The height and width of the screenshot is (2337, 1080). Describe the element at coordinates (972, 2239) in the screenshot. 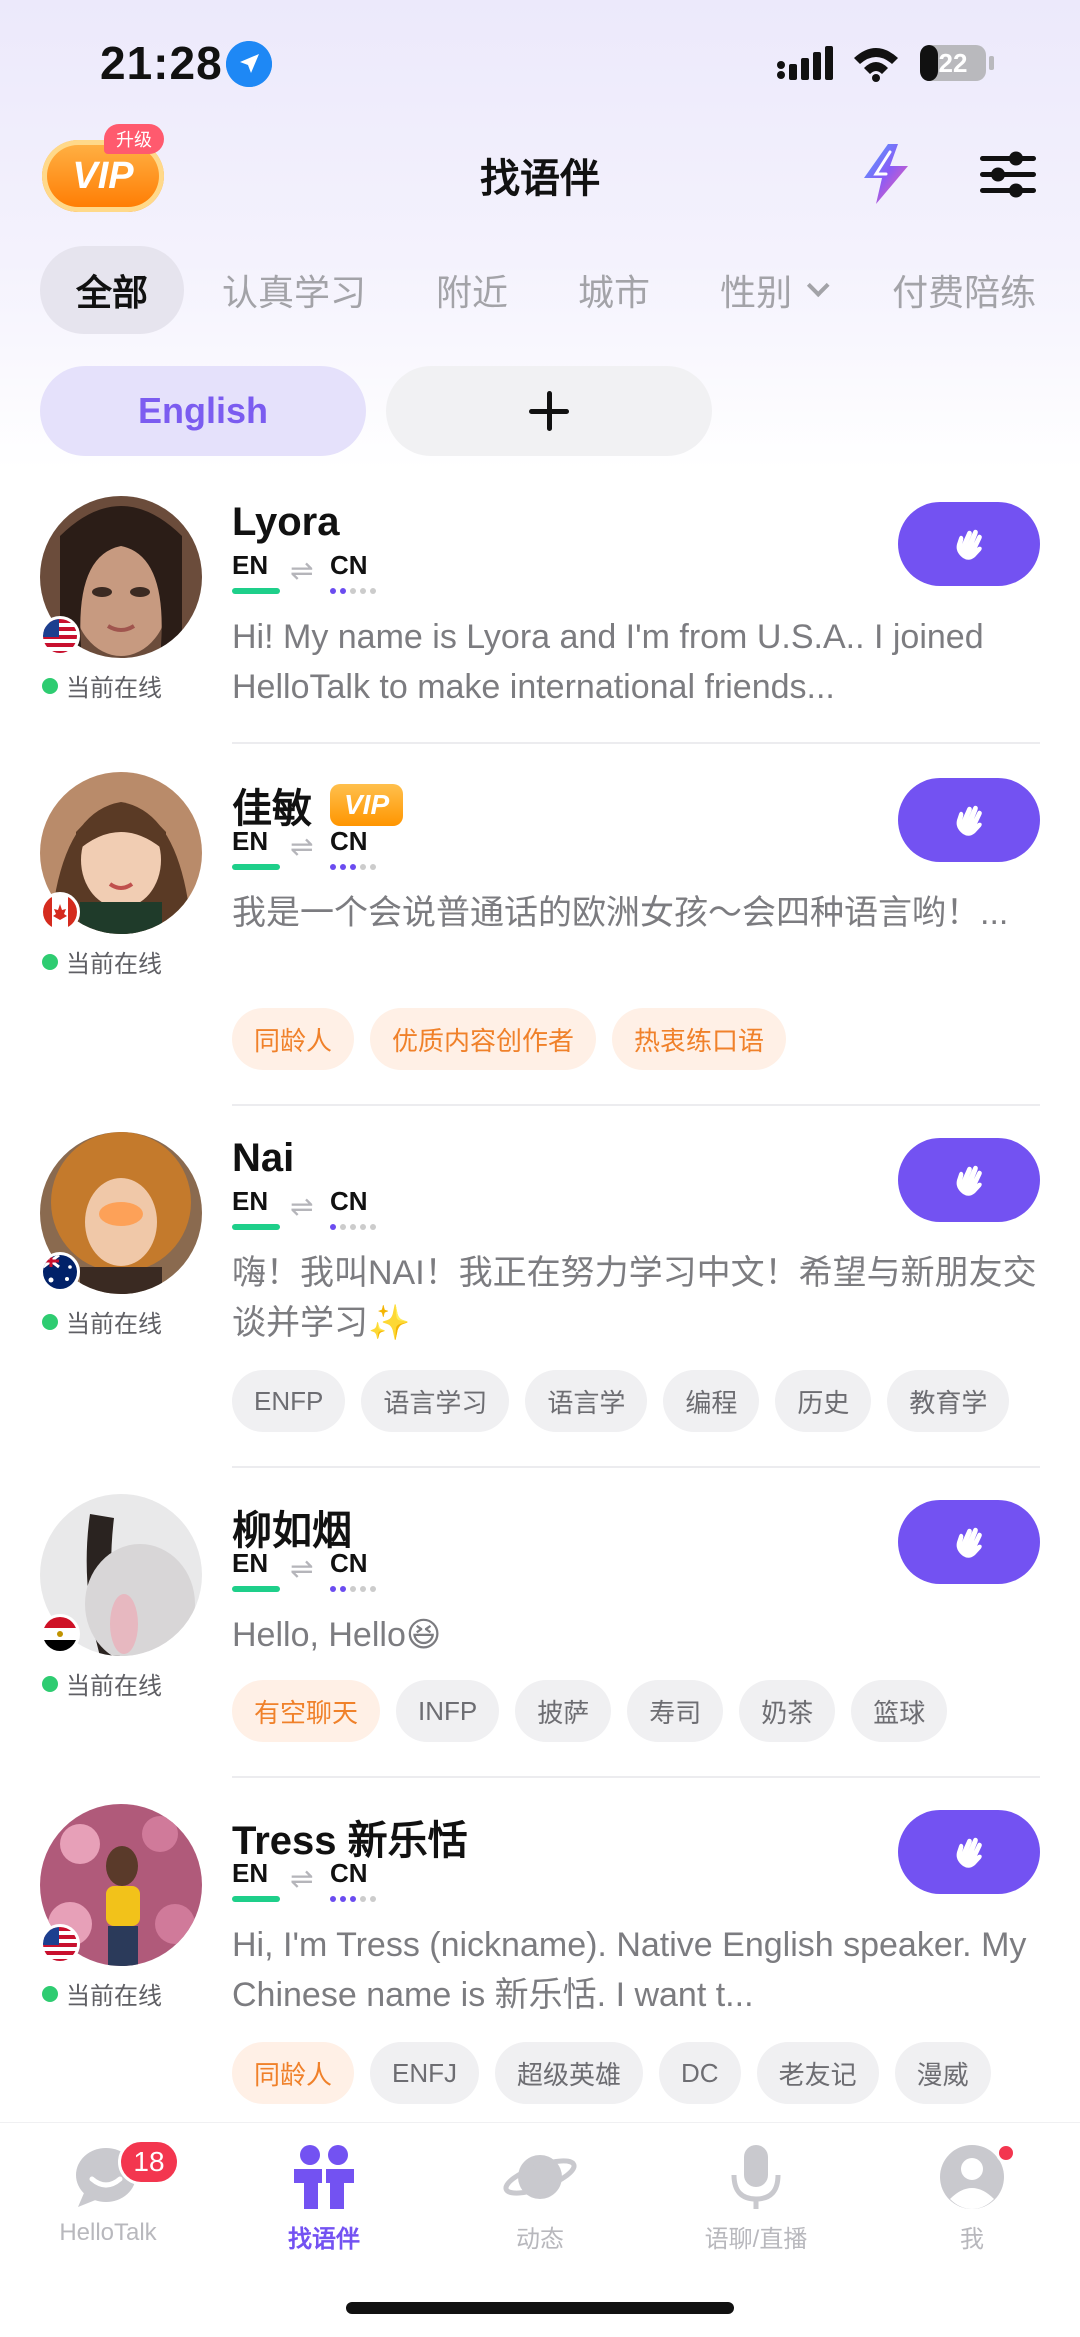

I see `nav-label: 我` at that location.